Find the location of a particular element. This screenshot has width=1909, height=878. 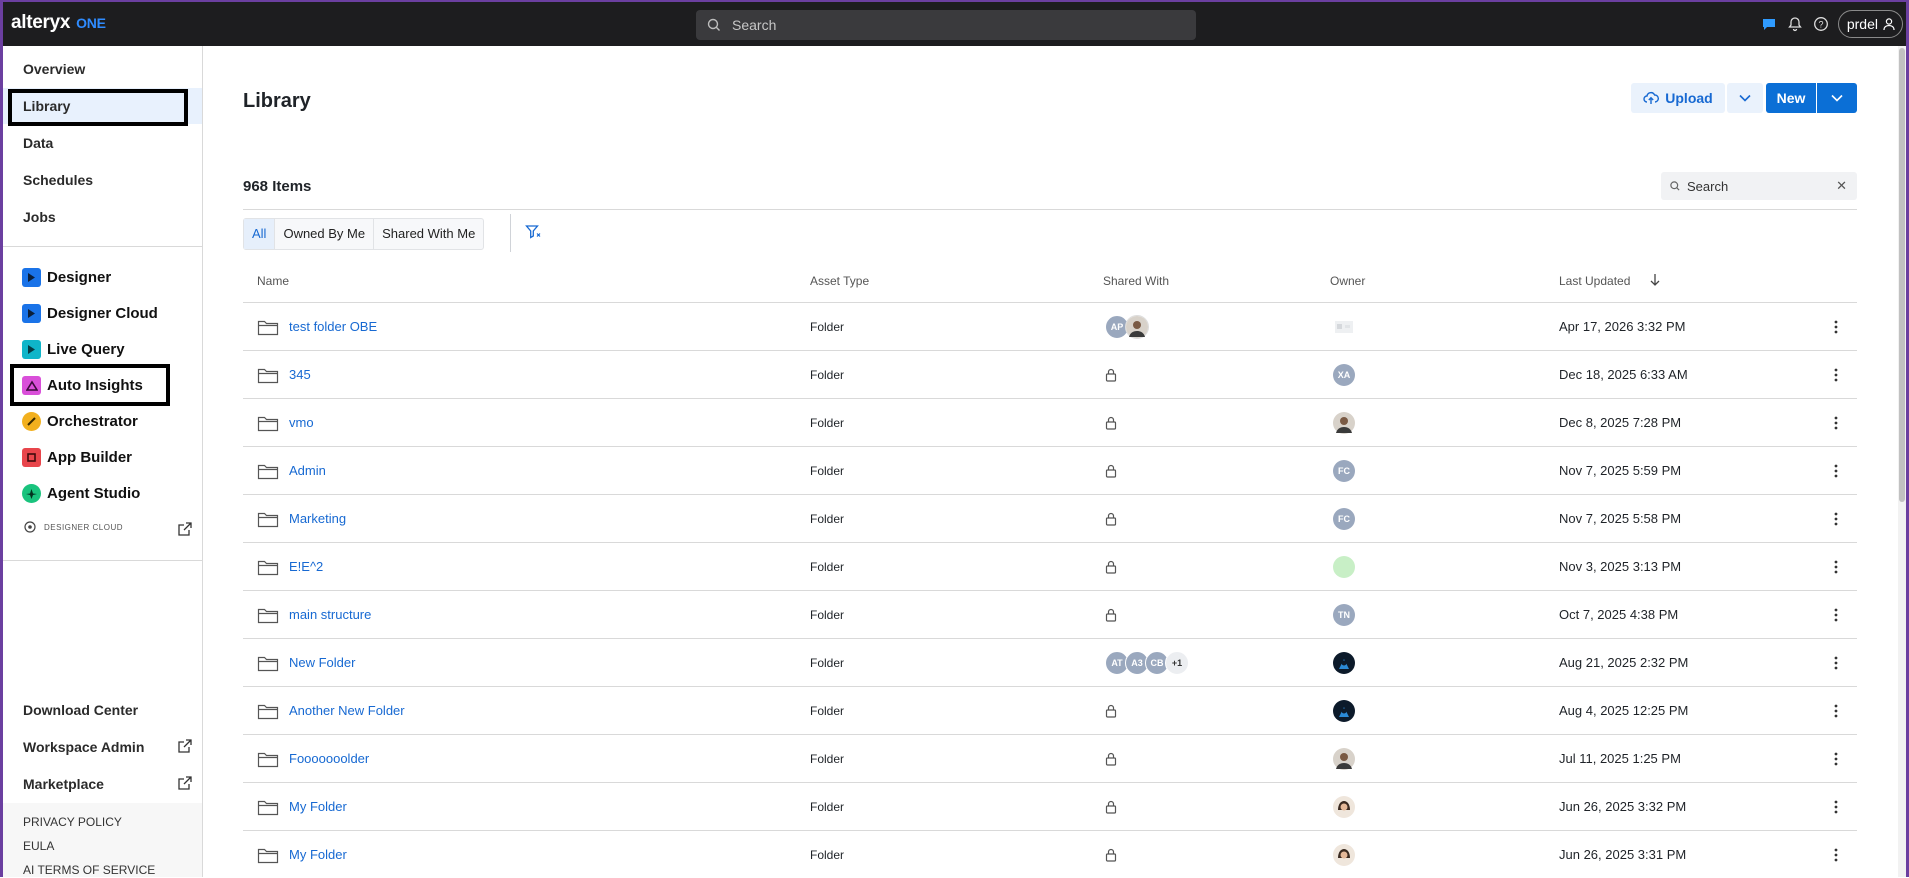

help-icon: ? is located at coordinates (1821, 24).